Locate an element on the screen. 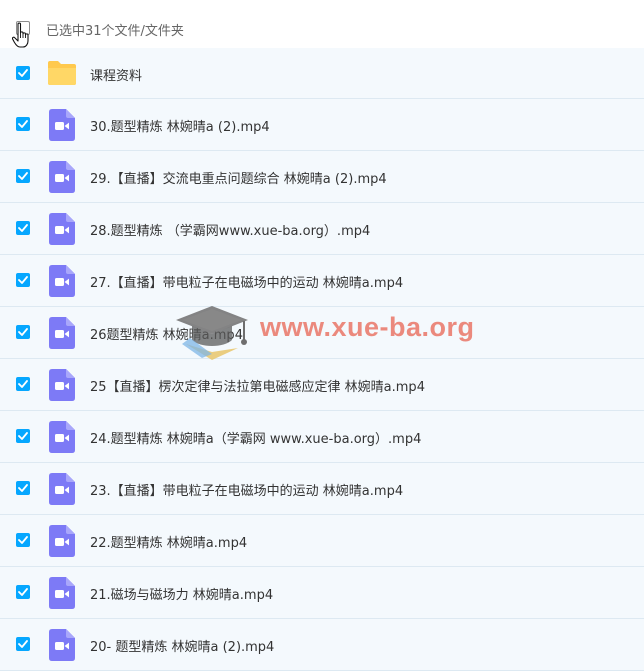 The image size is (644, 671). file-name: 22.题型精炼 林婉晴a.mp4 is located at coordinates (168, 541).